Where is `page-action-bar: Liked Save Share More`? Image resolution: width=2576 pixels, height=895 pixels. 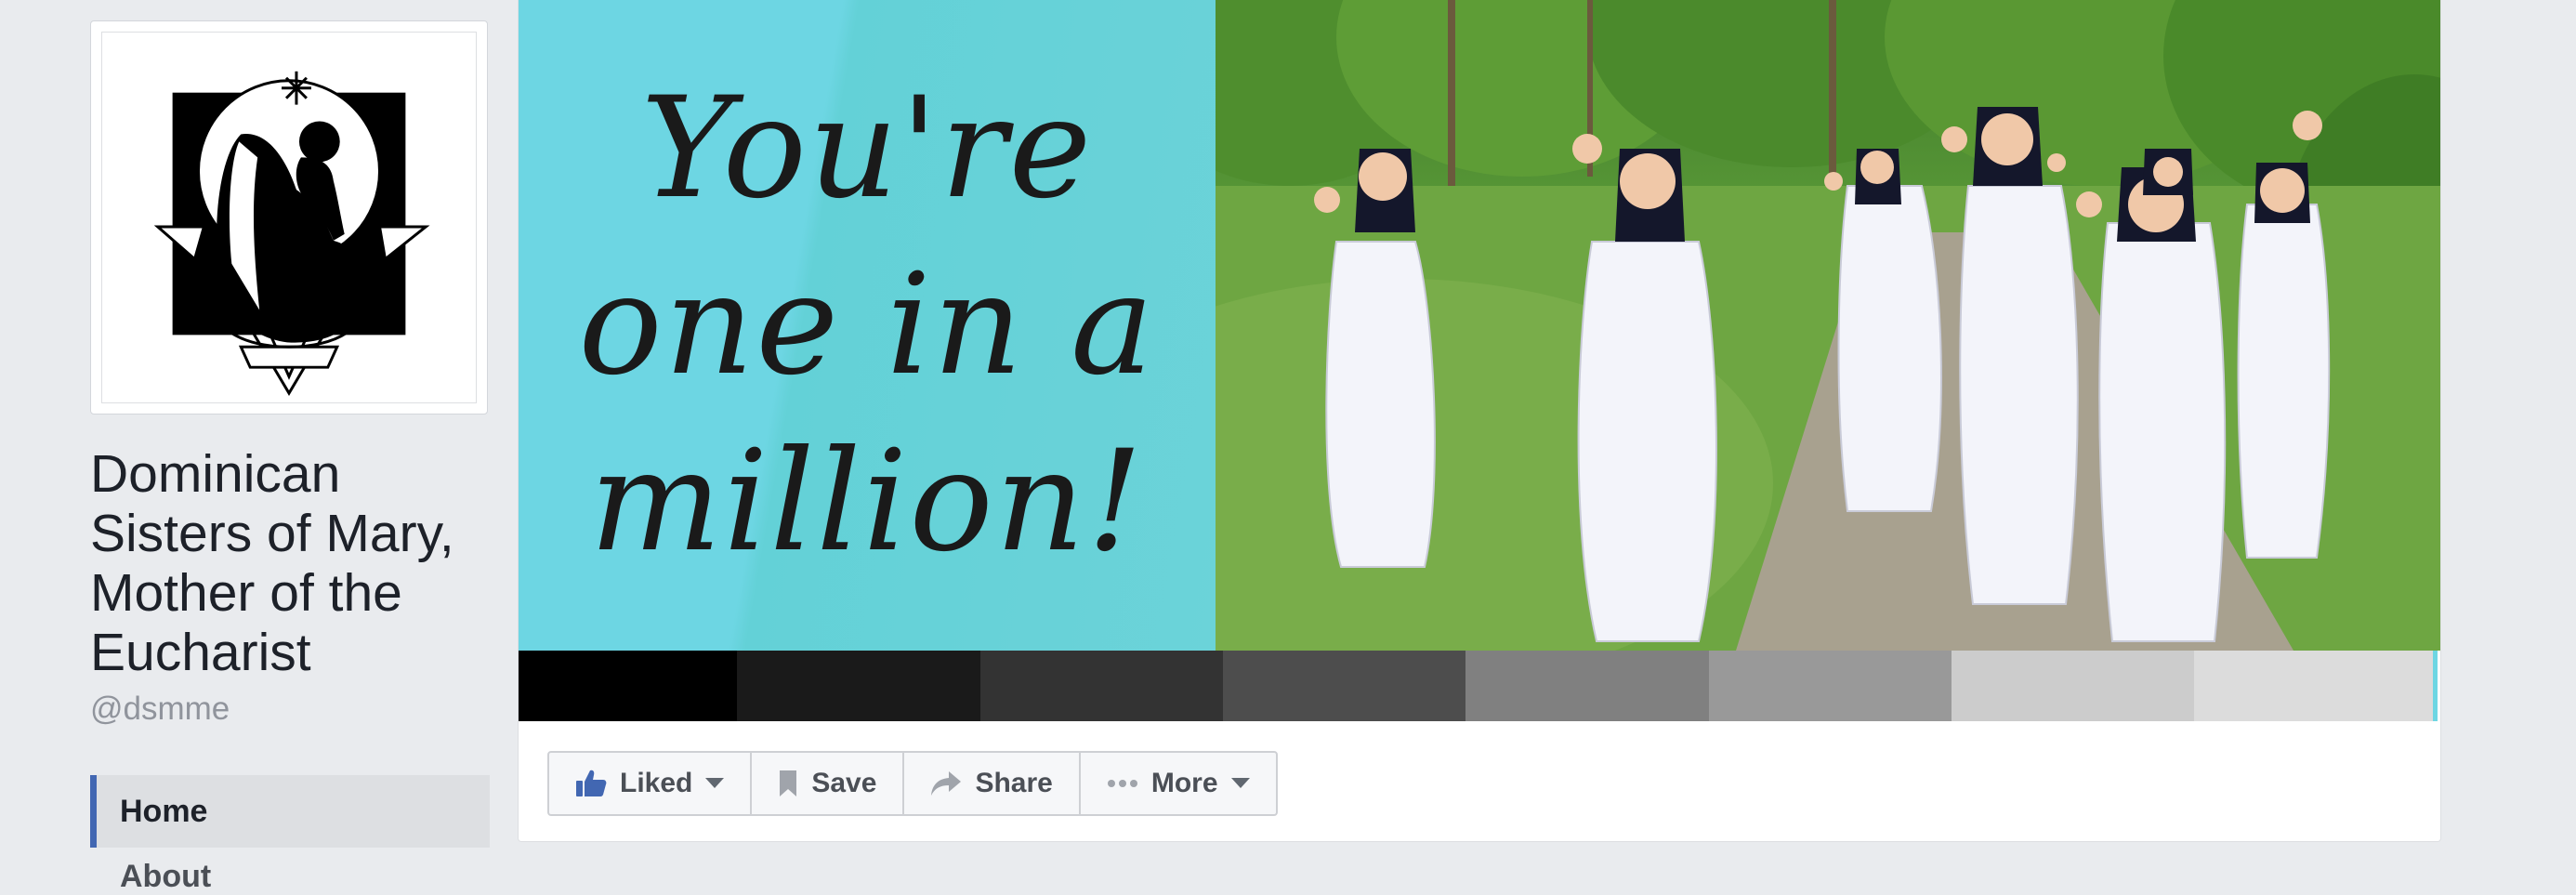 page-action-bar: Liked Save Share More is located at coordinates (912, 783).